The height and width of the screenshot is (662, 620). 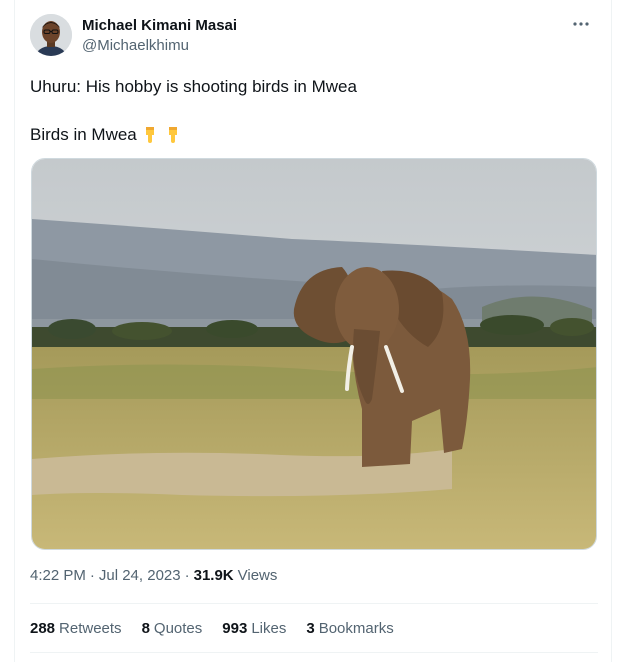 What do you see at coordinates (58, 576) in the screenshot?
I see `tweet-timestamp-time: 4:22 PM` at bounding box center [58, 576].